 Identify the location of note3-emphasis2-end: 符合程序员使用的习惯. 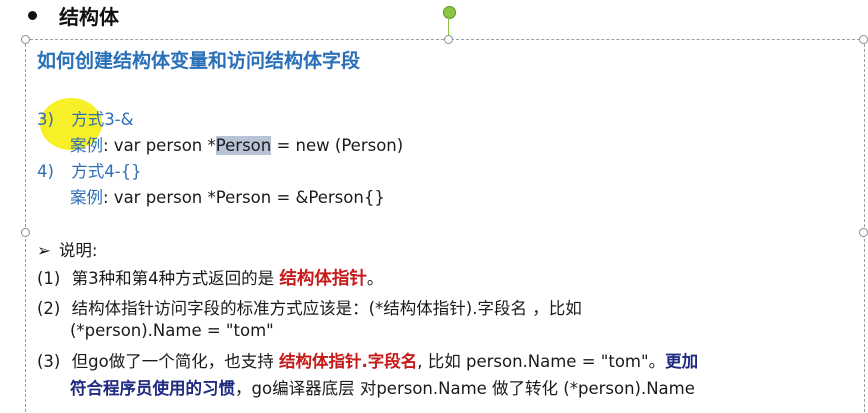
(152, 388).